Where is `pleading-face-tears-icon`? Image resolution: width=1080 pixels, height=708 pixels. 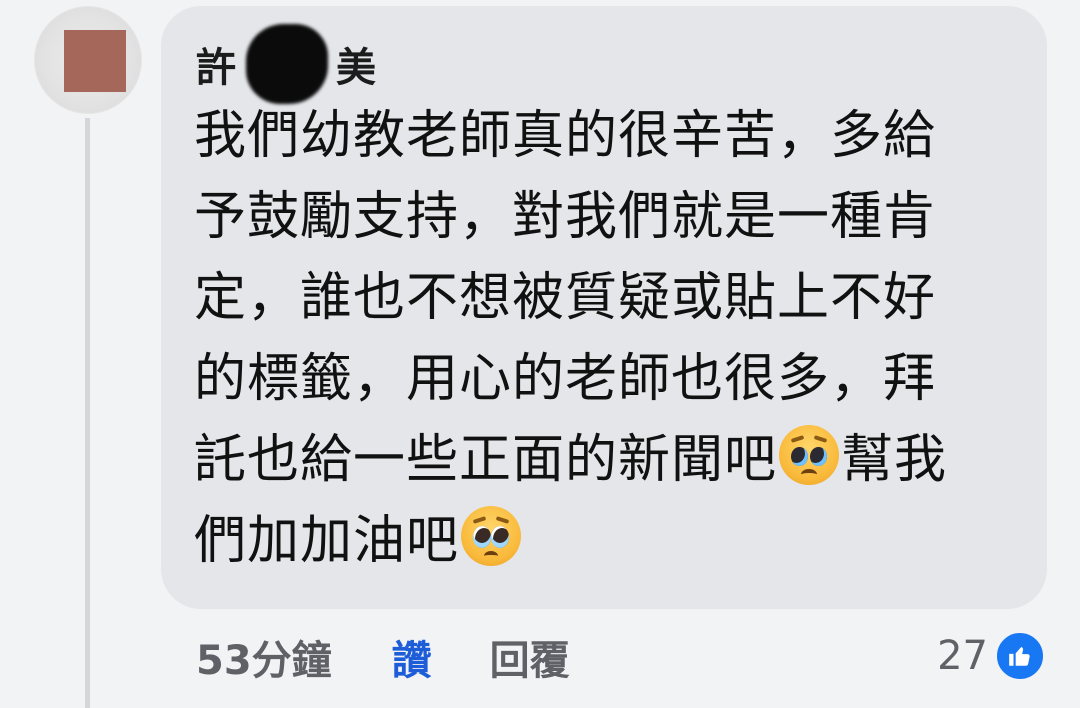
pleading-face-tears-icon is located at coordinates (491, 536).